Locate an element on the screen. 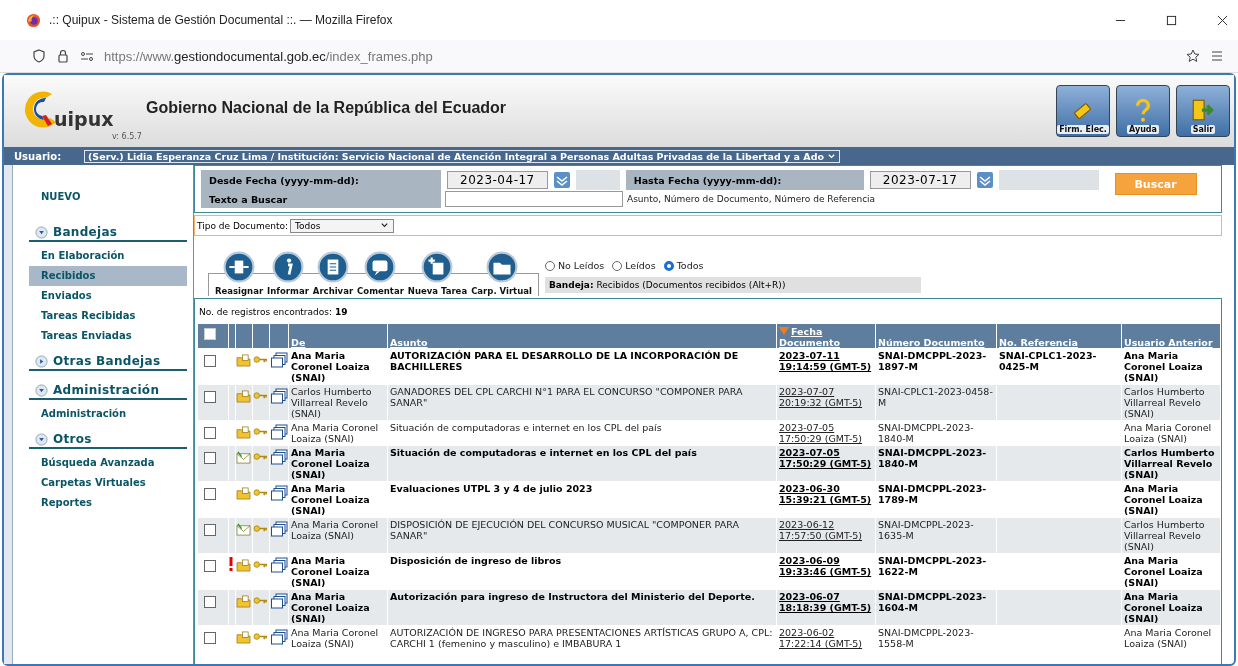 This screenshot has height=666, width=1238. document-number: SNAI-DMCPPL-2023-1789-M is located at coordinates (932, 494).